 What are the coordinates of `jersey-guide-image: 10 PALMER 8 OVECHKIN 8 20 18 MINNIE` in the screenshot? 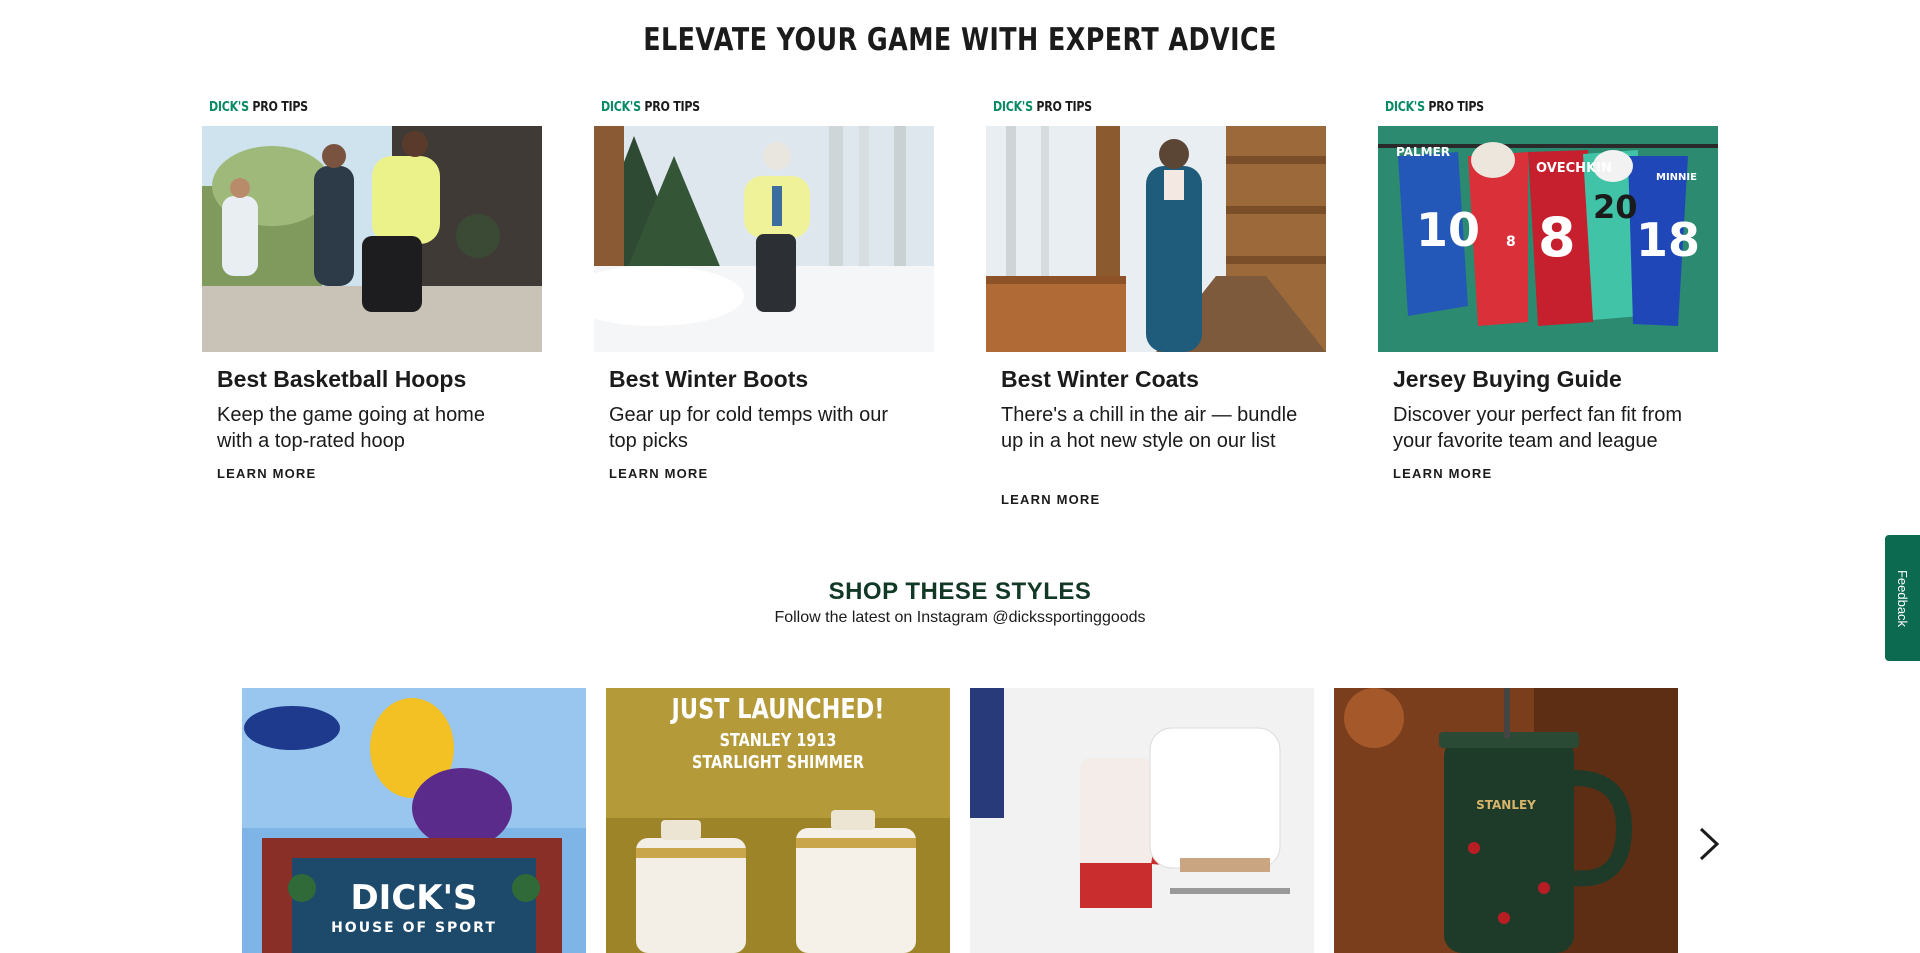 It's located at (1548, 239).